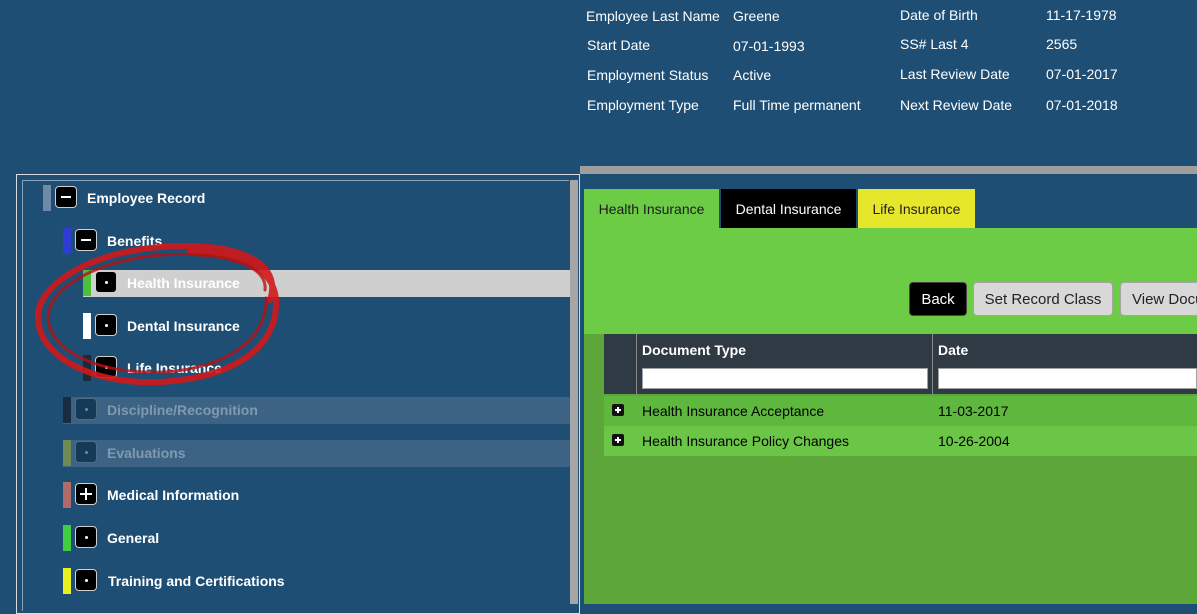 This screenshot has height=614, width=1197. What do you see at coordinates (956, 105) in the screenshot?
I see `next-review-label: Next Review Date` at bounding box center [956, 105].